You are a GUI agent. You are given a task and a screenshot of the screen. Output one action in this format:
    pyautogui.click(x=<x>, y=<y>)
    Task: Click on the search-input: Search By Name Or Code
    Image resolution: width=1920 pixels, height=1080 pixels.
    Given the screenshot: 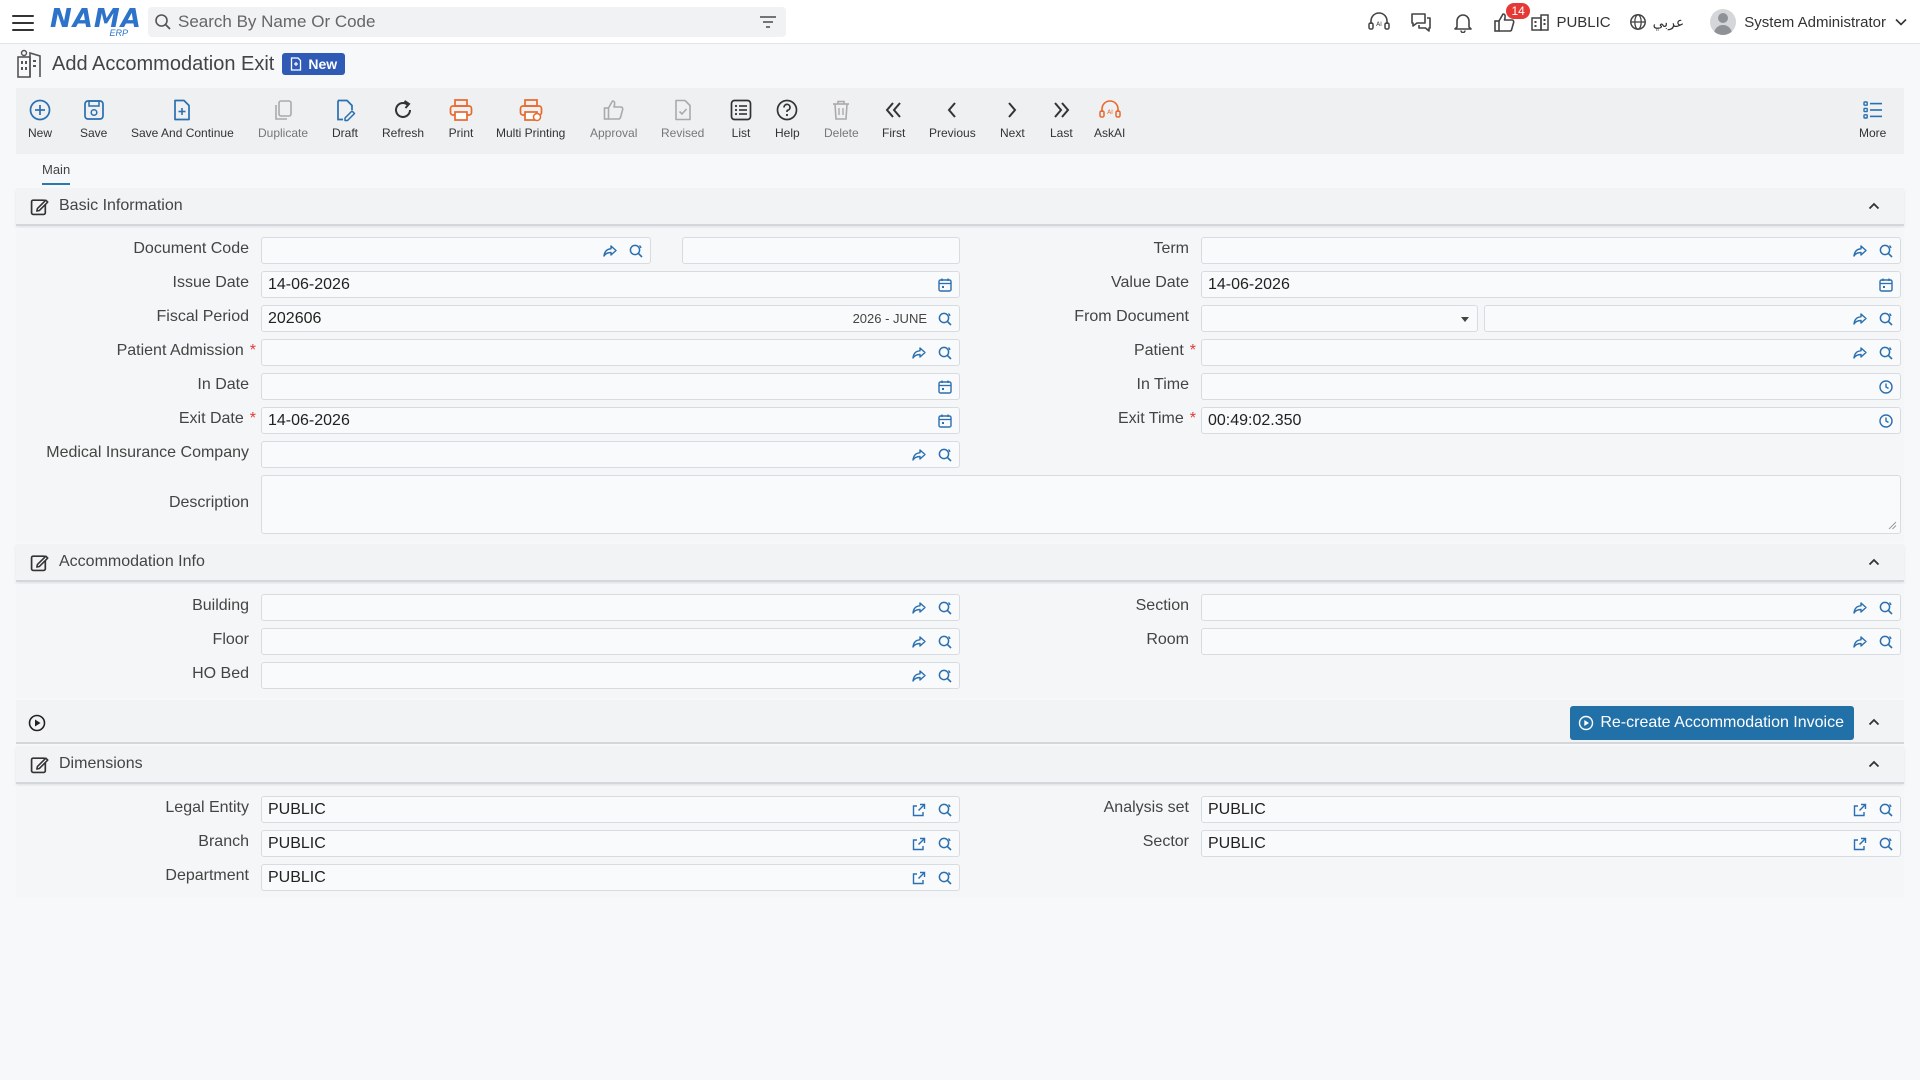 What is the action you would take?
    pyautogui.click(x=464, y=22)
    